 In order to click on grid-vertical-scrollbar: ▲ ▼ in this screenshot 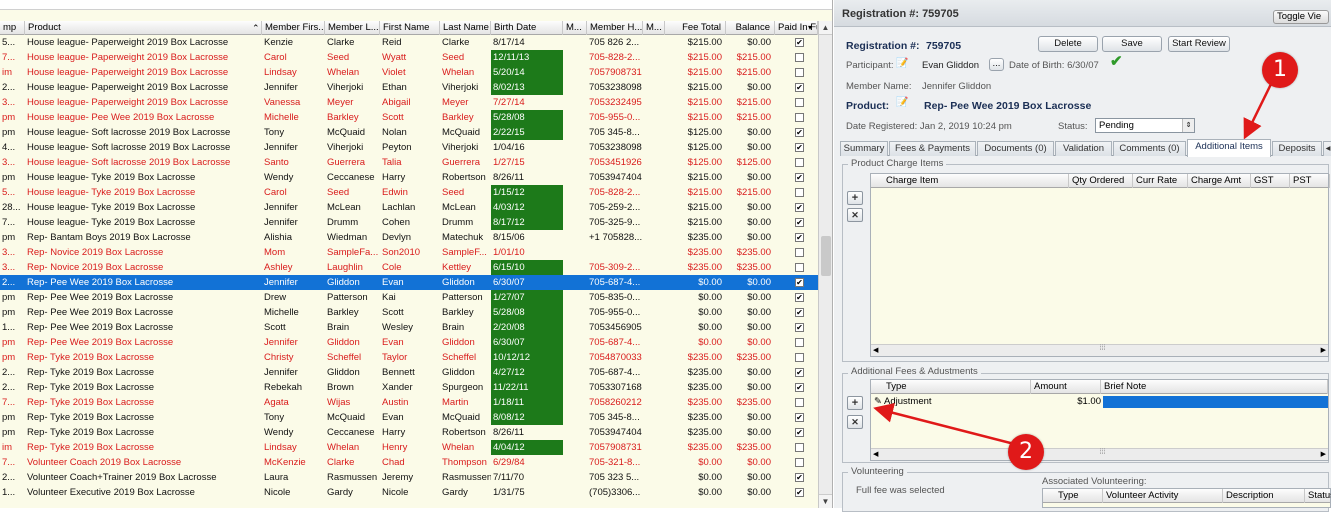, I will do `click(825, 264)`.